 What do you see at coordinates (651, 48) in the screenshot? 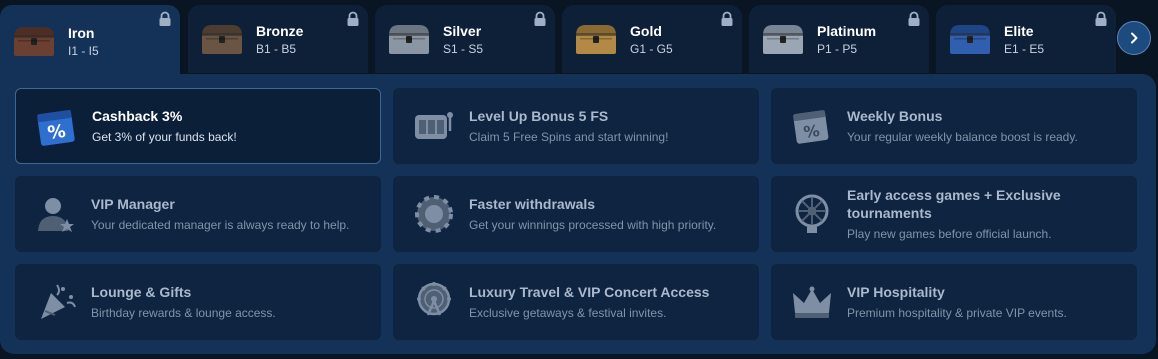
I see `tab-range: G1 - G5` at bounding box center [651, 48].